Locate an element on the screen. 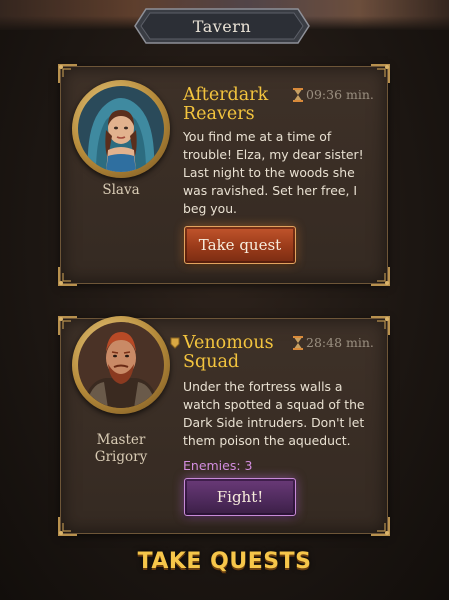 The height and width of the screenshot is (600, 449). npc-portrait-master-grigory is located at coordinates (121, 365).